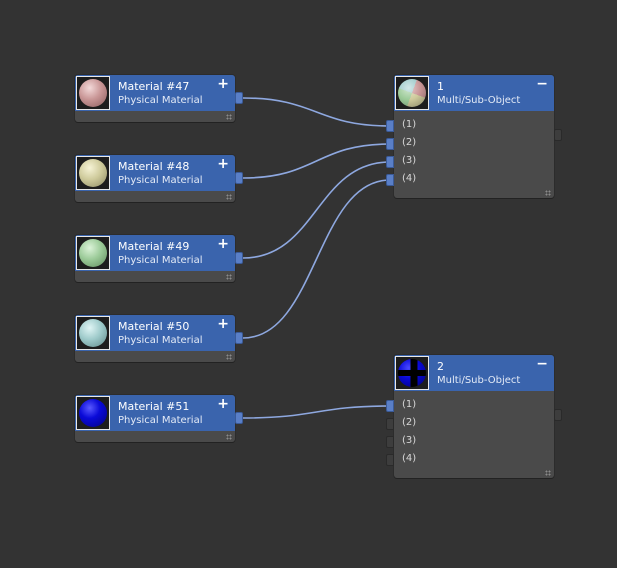  What do you see at coordinates (474, 93) in the screenshot?
I see `multi-node-header: 1 Multi/Sub-Object −` at bounding box center [474, 93].